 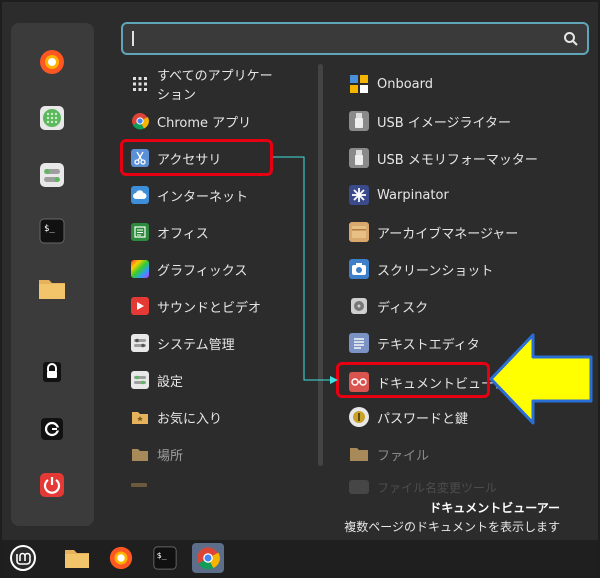 I want to click on chrome-icon, so click(x=208, y=558).